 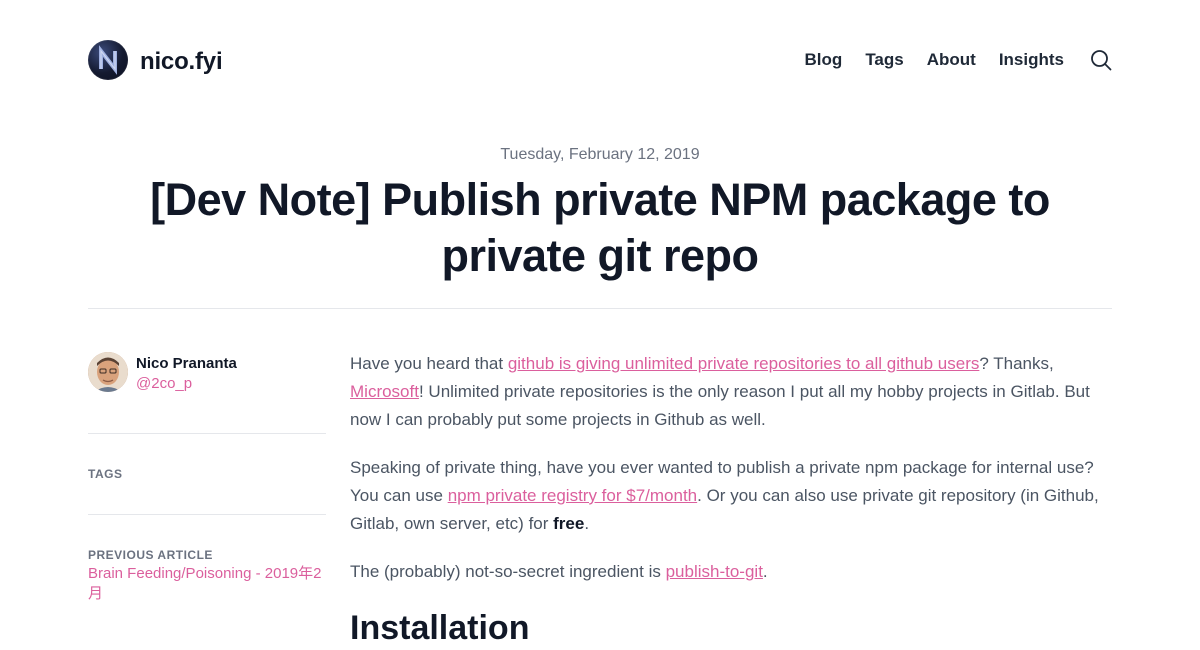 I want to click on main-nav: Blog Tags About Insights, so click(x=958, y=60).